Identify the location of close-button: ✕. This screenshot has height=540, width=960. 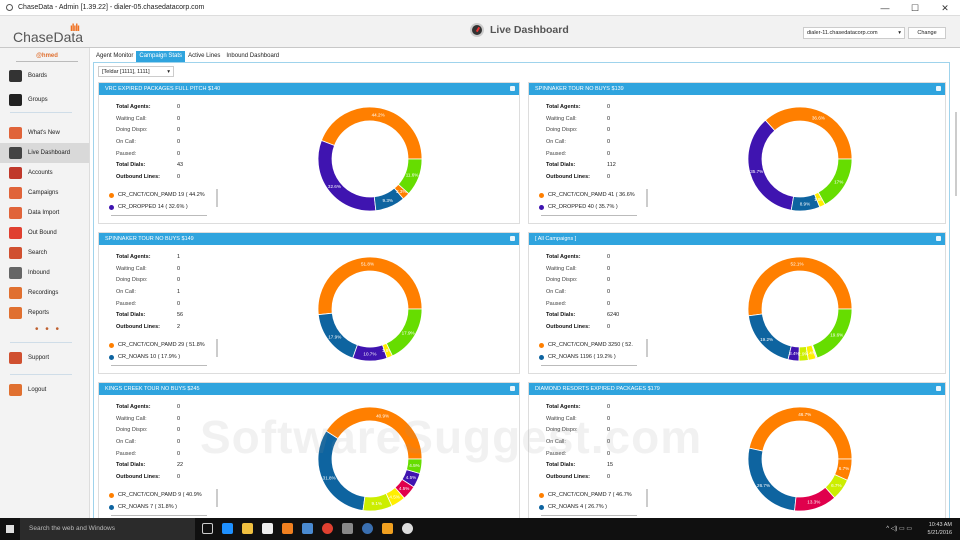
(945, 8).